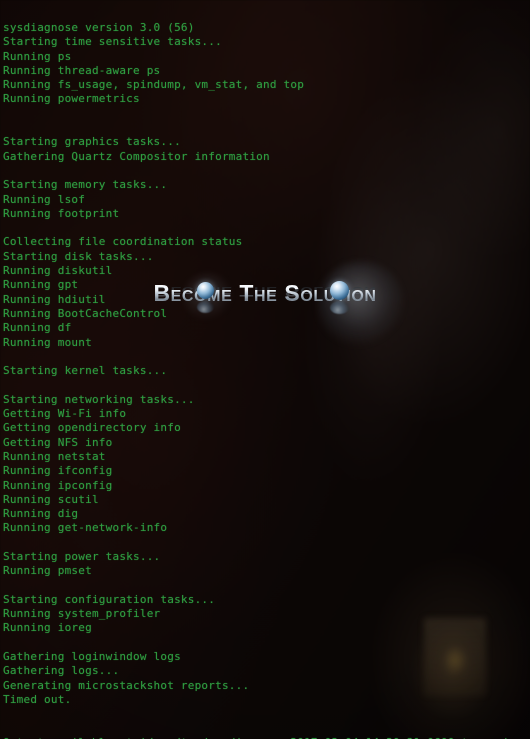 This screenshot has width=530, height=739. I want to click on terminal-line: Running footprint, so click(61, 213).